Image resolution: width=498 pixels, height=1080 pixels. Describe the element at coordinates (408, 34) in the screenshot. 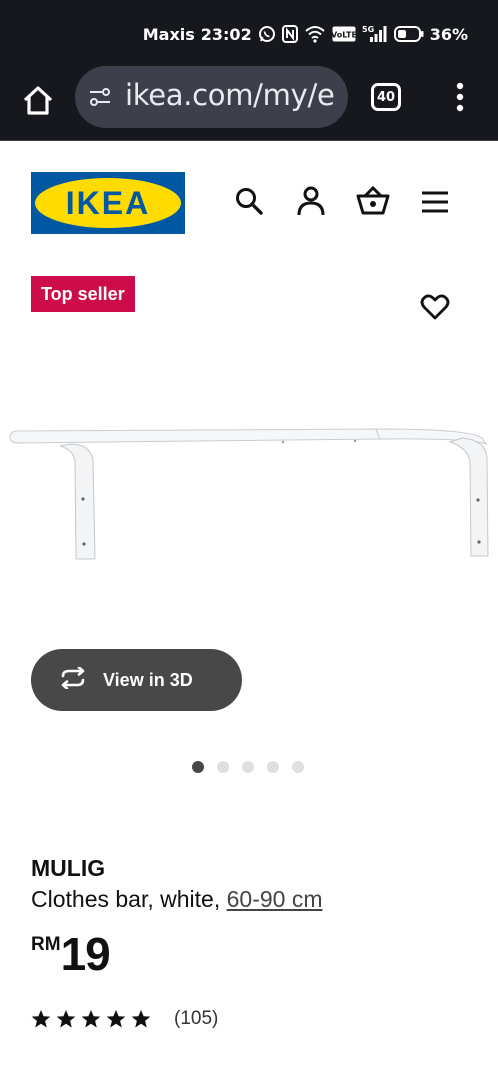

I see `battery-icon` at that location.